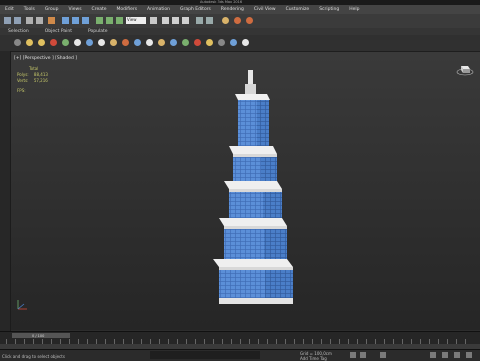  Describe the element at coordinates (132, 19) in the screenshot. I see `view-dropdown-label: View` at that location.